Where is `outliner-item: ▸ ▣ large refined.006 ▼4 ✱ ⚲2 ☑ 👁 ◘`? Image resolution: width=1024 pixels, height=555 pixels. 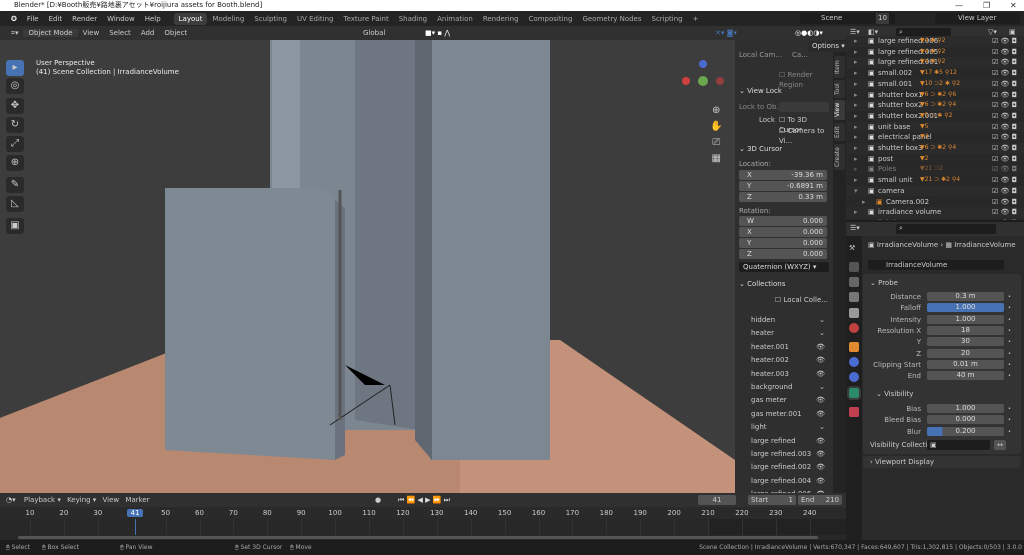
outliner-item: ▸ ▣ large refined.006 ▼4 ✱ ⚲2 ☑ 👁 ◘ is located at coordinates (935, 41).